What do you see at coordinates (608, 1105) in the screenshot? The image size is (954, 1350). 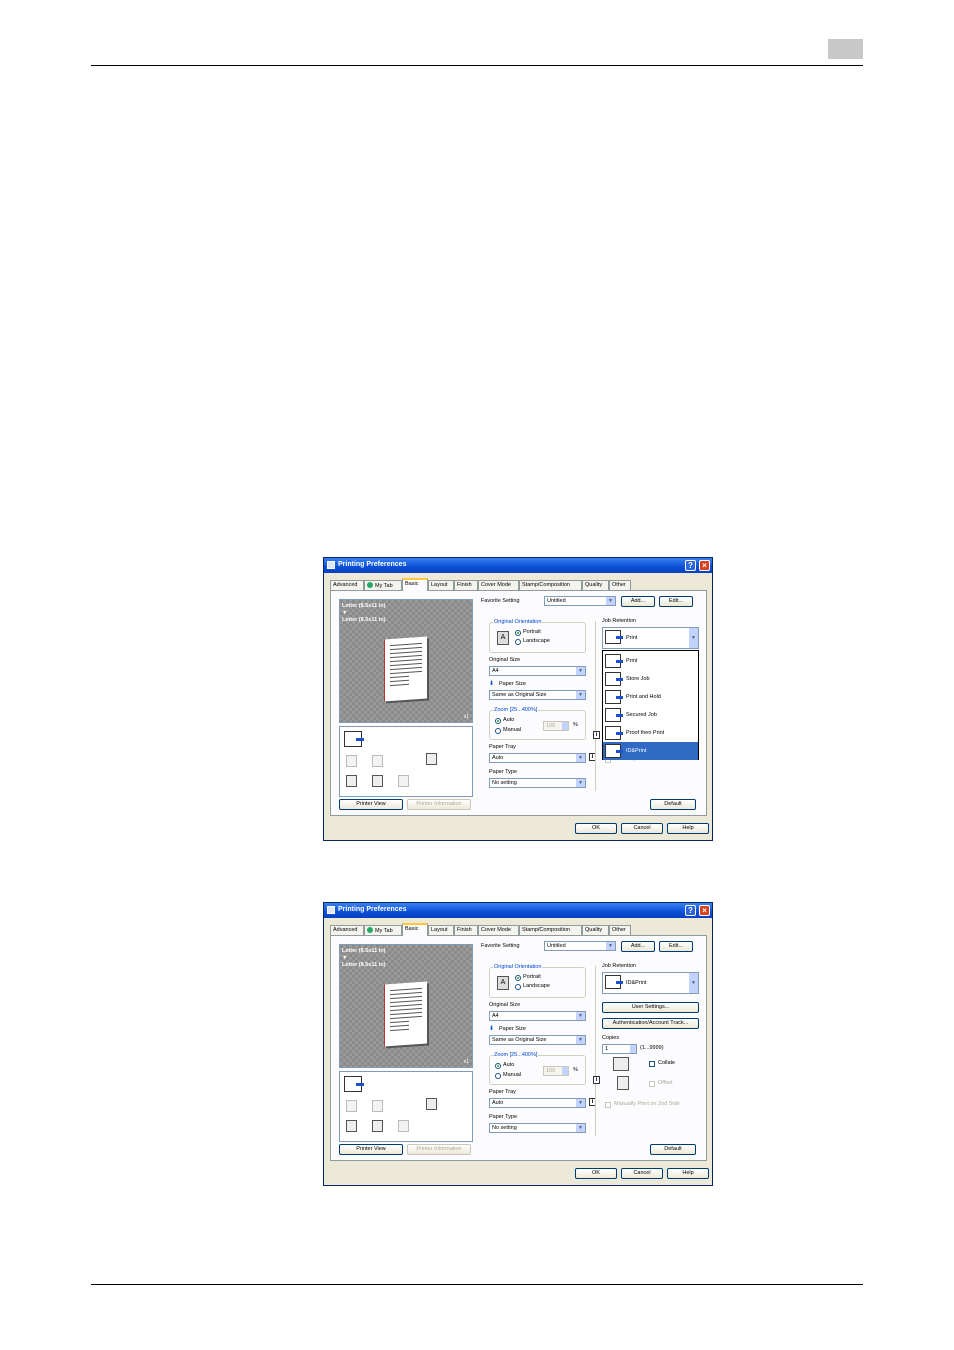 I see `manual-2nd-side-checkbox` at bounding box center [608, 1105].